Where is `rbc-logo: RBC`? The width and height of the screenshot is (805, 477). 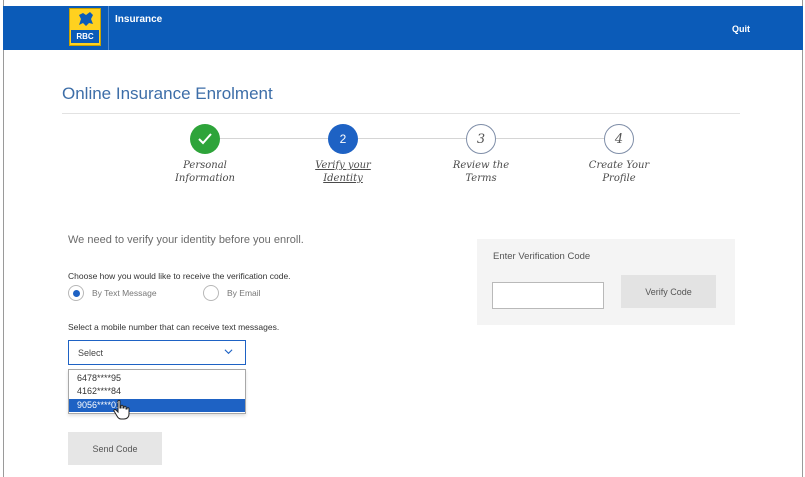 rbc-logo: RBC is located at coordinates (85, 27).